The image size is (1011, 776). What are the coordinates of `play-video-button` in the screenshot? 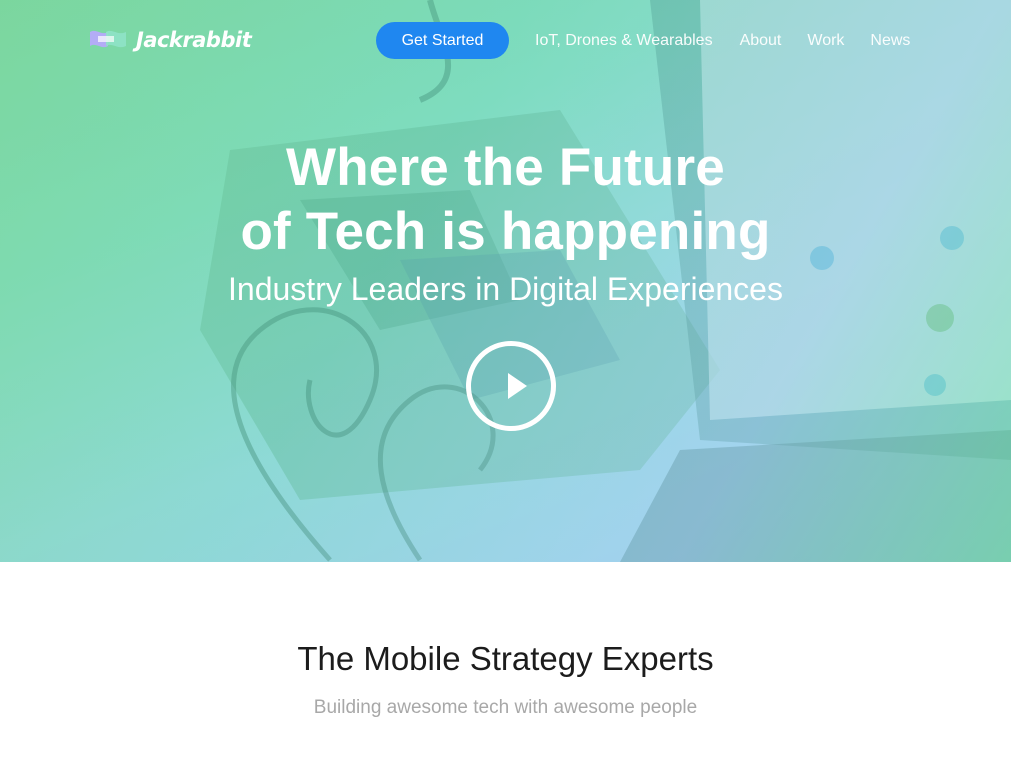 It's located at (511, 386).